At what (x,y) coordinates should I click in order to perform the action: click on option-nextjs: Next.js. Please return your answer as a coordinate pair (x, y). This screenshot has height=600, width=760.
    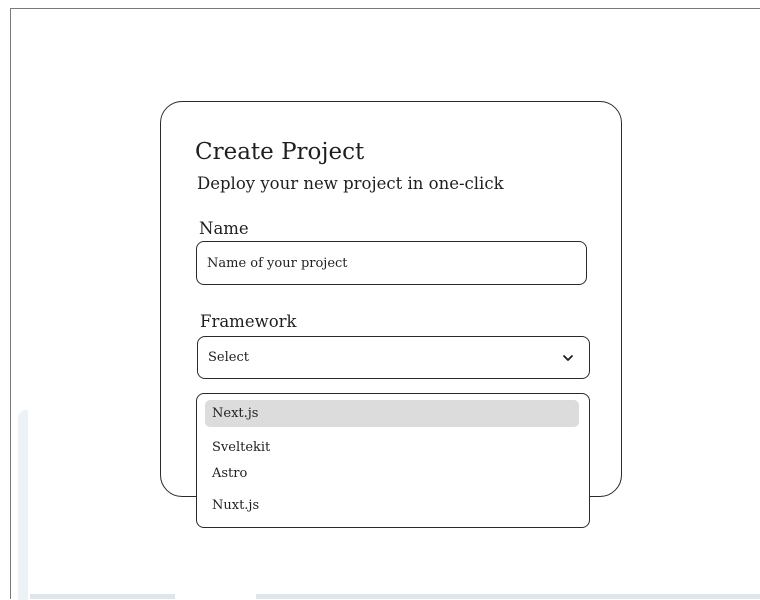
    Looking at the image, I should click on (392, 413).